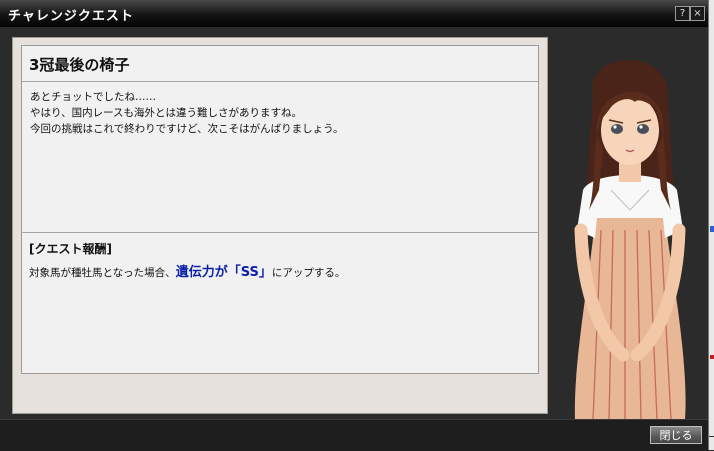  I want to click on title-bar: チャレンジクエスト ? ×, so click(354, 13).